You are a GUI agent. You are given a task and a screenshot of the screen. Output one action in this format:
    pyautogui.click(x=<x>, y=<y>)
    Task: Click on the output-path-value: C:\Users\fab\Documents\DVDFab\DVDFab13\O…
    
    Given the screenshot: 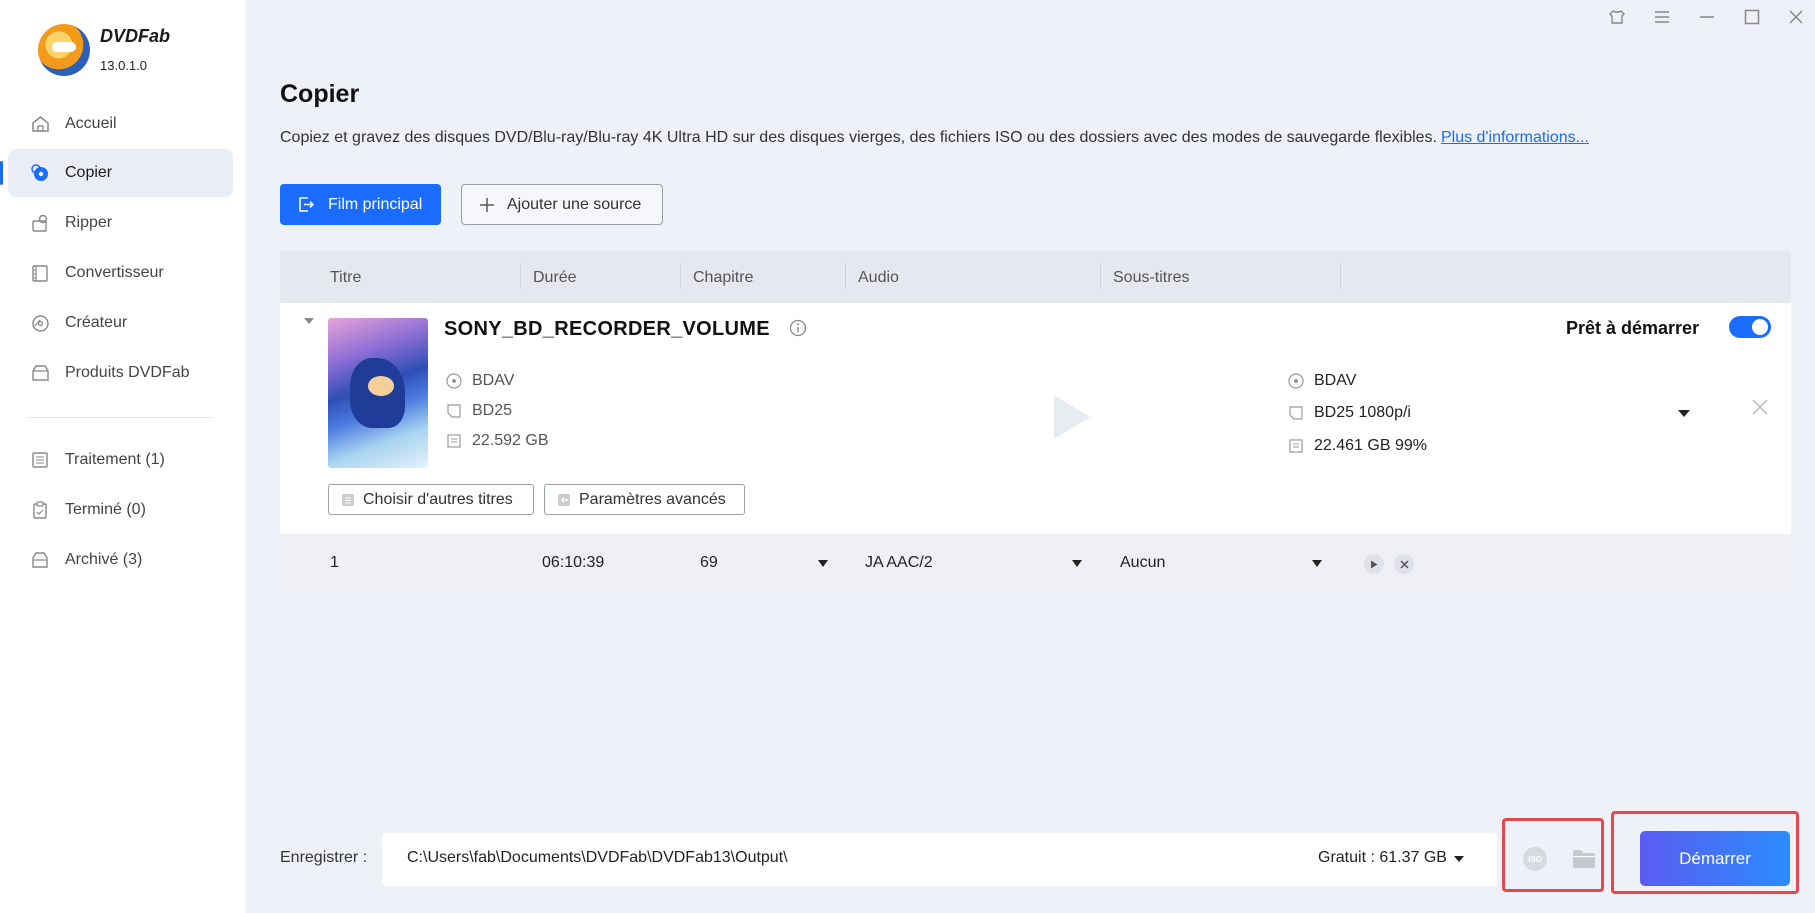 What is the action you would take?
    pyautogui.click(x=597, y=857)
    